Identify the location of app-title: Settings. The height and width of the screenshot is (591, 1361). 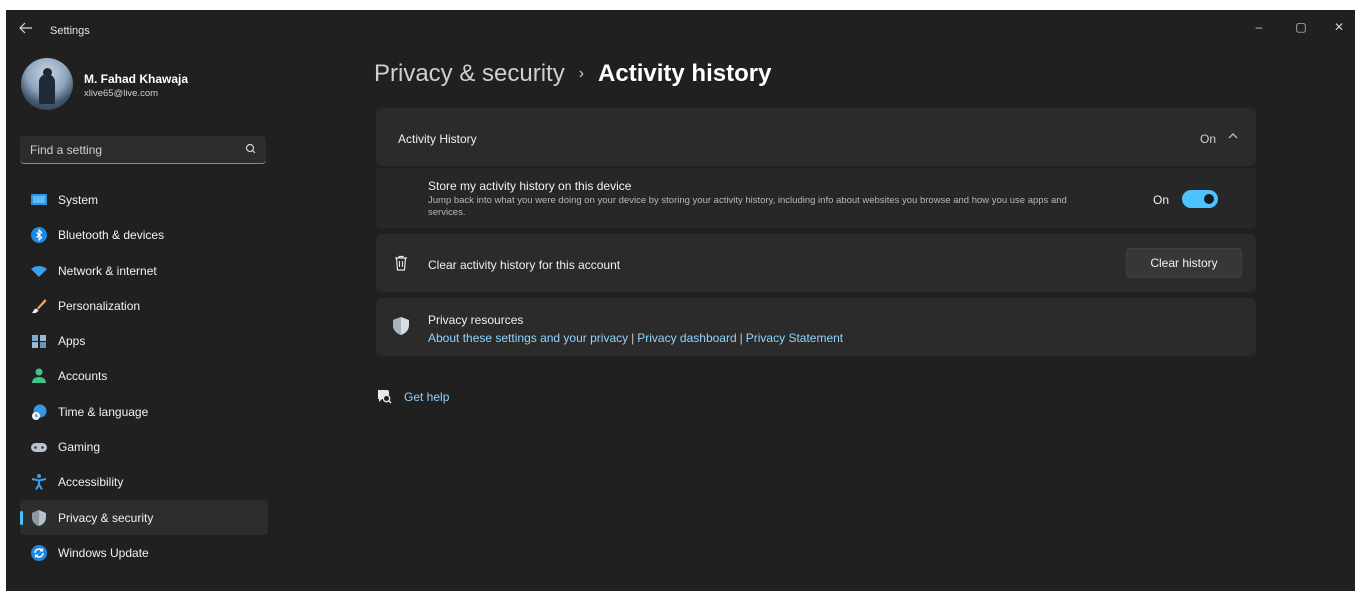
(70, 31).